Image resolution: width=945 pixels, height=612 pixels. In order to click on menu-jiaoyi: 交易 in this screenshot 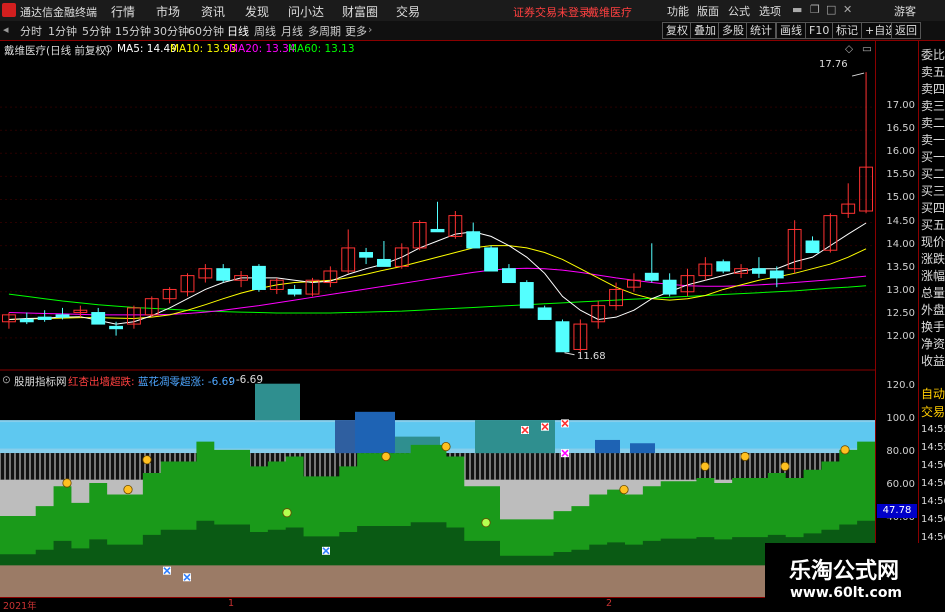, I will do `click(408, 11)`.